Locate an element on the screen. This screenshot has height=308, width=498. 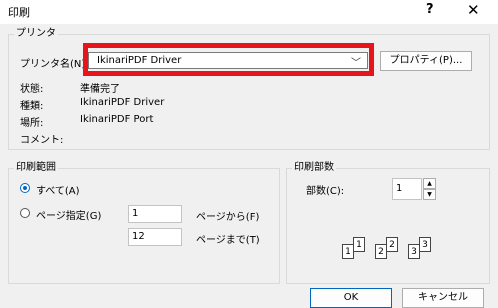
to-page-input: 12 is located at coordinates (155, 237).